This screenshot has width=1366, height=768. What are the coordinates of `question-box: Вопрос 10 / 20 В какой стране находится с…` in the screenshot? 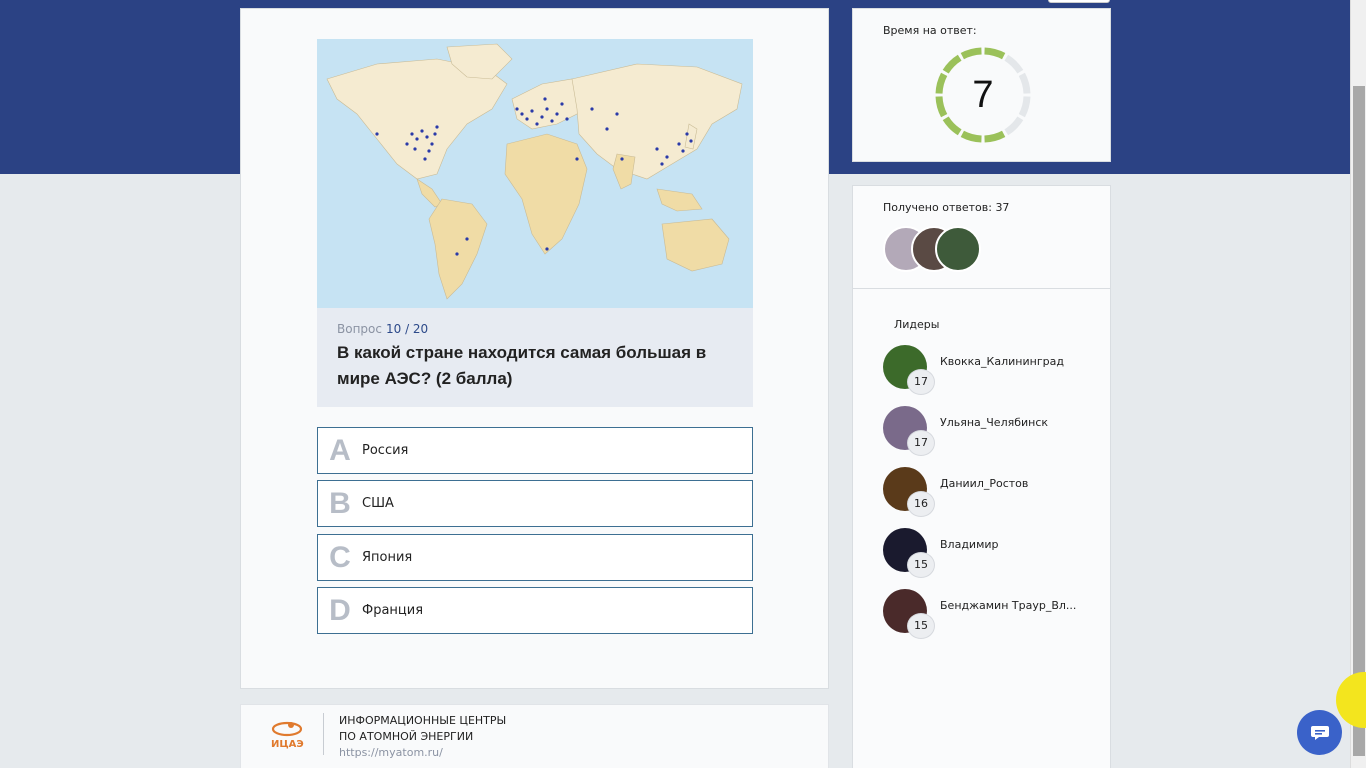 It's located at (535, 357).